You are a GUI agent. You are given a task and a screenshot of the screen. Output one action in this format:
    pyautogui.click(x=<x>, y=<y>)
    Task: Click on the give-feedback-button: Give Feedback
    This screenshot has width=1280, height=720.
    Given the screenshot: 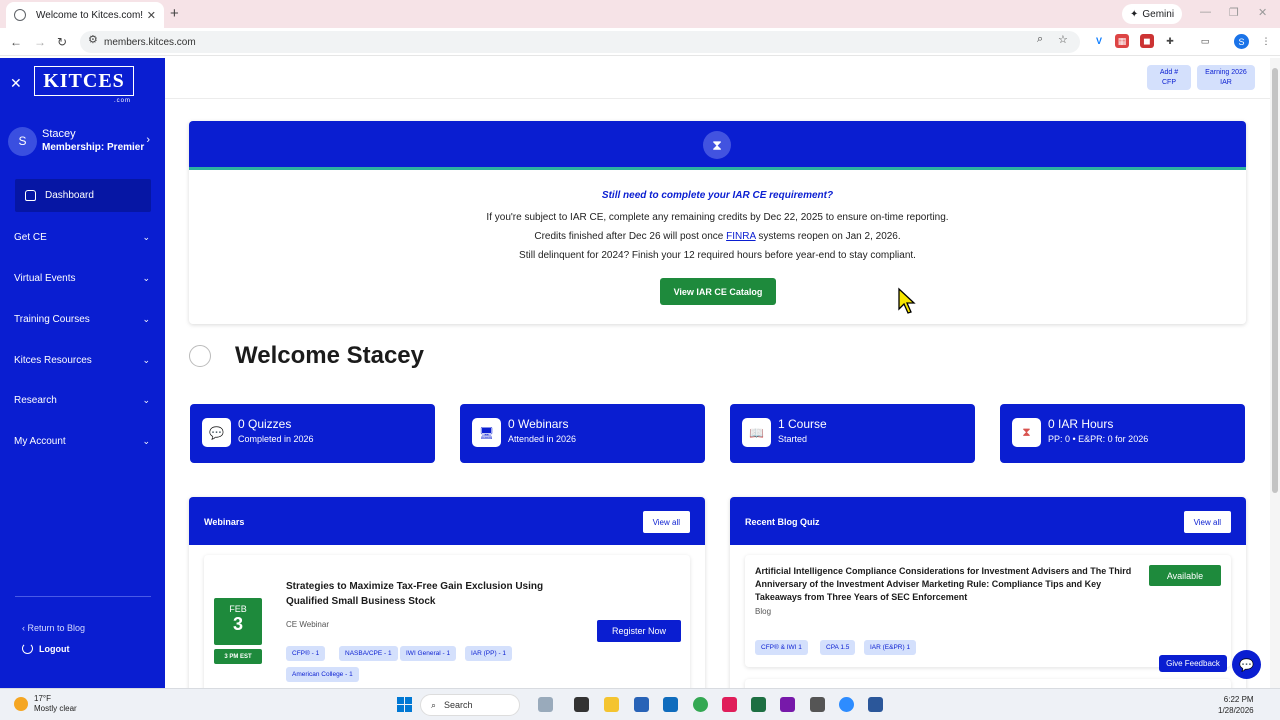 What is the action you would take?
    pyautogui.click(x=1193, y=663)
    